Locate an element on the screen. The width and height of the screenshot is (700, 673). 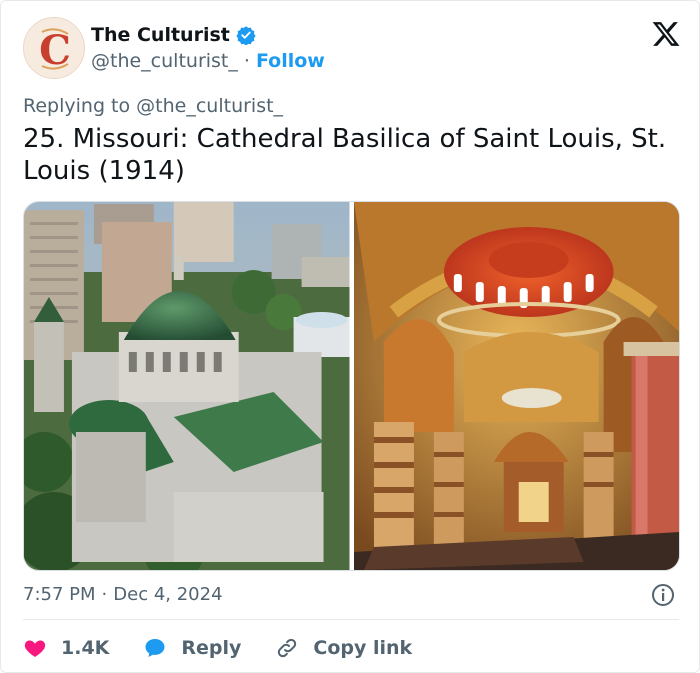
author-name-row: The Culturist is located at coordinates (173, 35).